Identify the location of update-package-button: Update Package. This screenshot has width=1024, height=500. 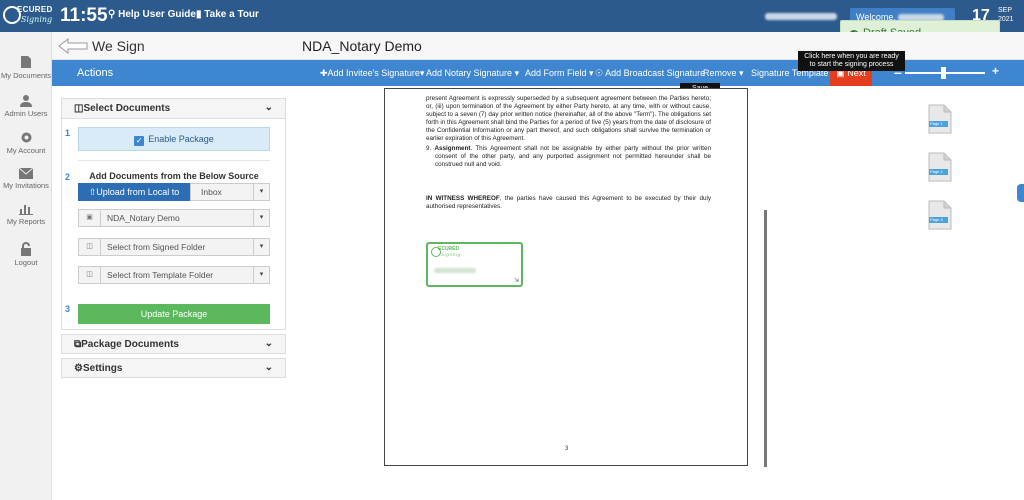
(174, 314).